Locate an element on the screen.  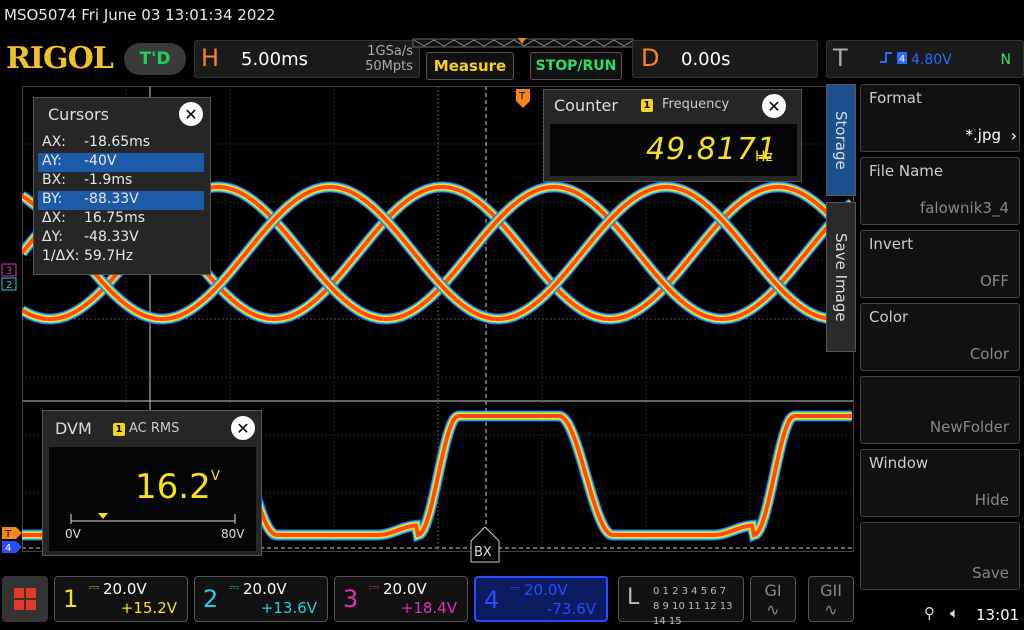
chevron-right-icon: › is located at coordinates (1013, 135).